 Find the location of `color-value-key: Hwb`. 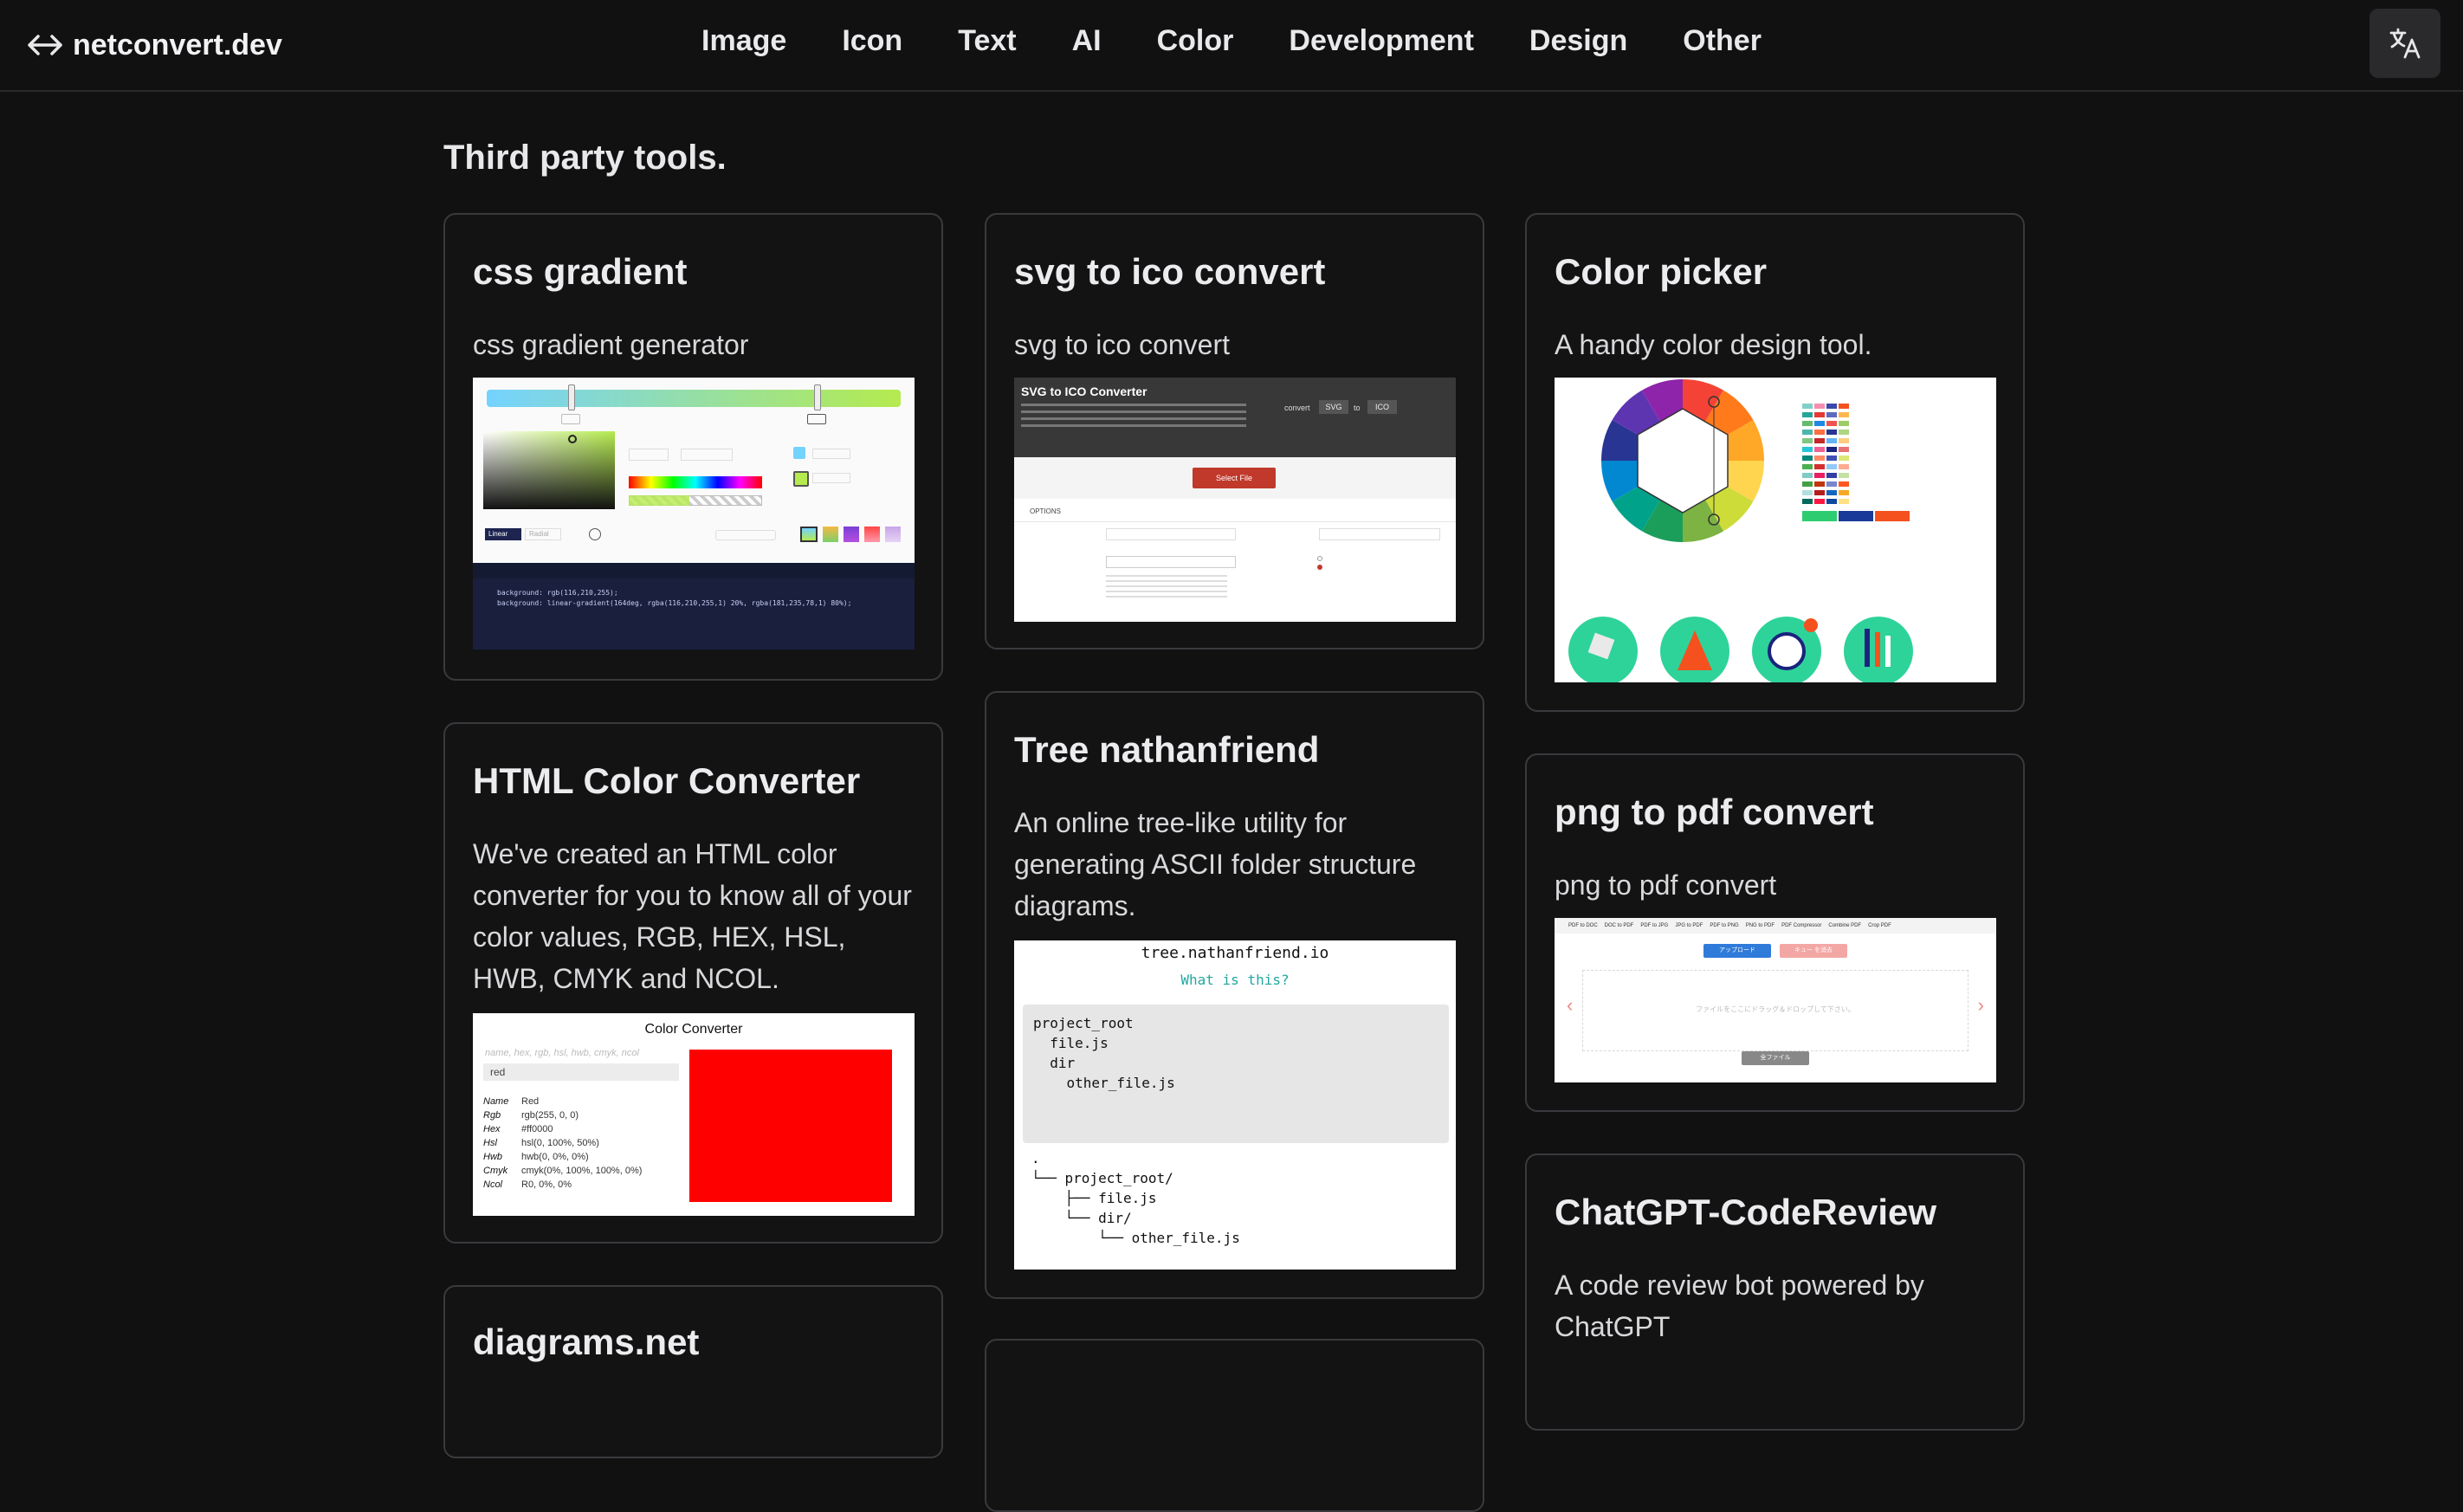

color-value-key: Hwb is located at coordinates (493, 1157).